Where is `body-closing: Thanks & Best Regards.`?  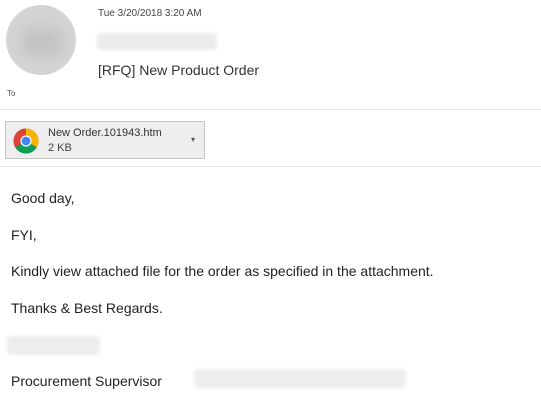 body-closing: Thanks & Best Regards. is located at coordinates (87, 308).